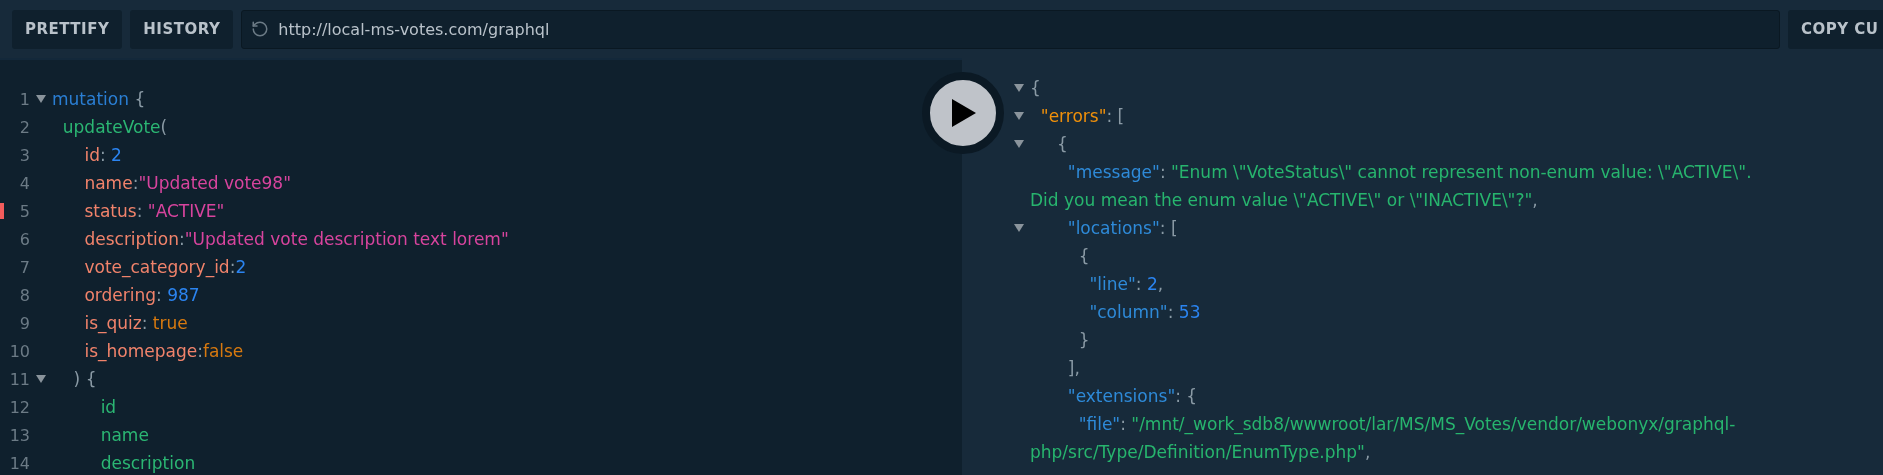  Describe the element at coordinates (24, 183) in the screenshot. I see `line-number: 4` at that location.